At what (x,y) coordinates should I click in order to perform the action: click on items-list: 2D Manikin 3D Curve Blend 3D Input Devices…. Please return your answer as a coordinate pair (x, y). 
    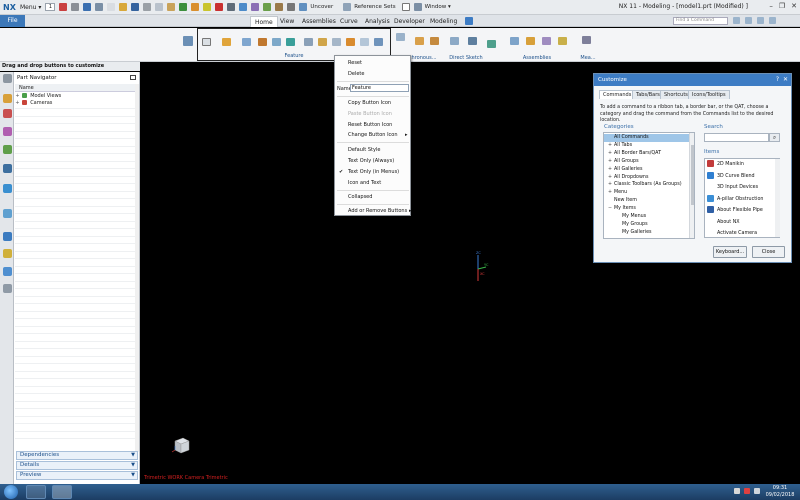
    Looking at the image, I should click on (742, 198).